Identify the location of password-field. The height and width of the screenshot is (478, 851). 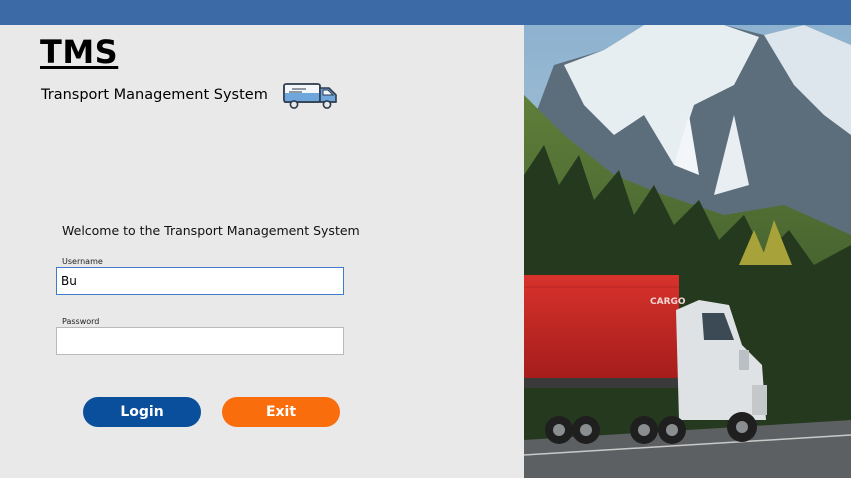
(200, 341).